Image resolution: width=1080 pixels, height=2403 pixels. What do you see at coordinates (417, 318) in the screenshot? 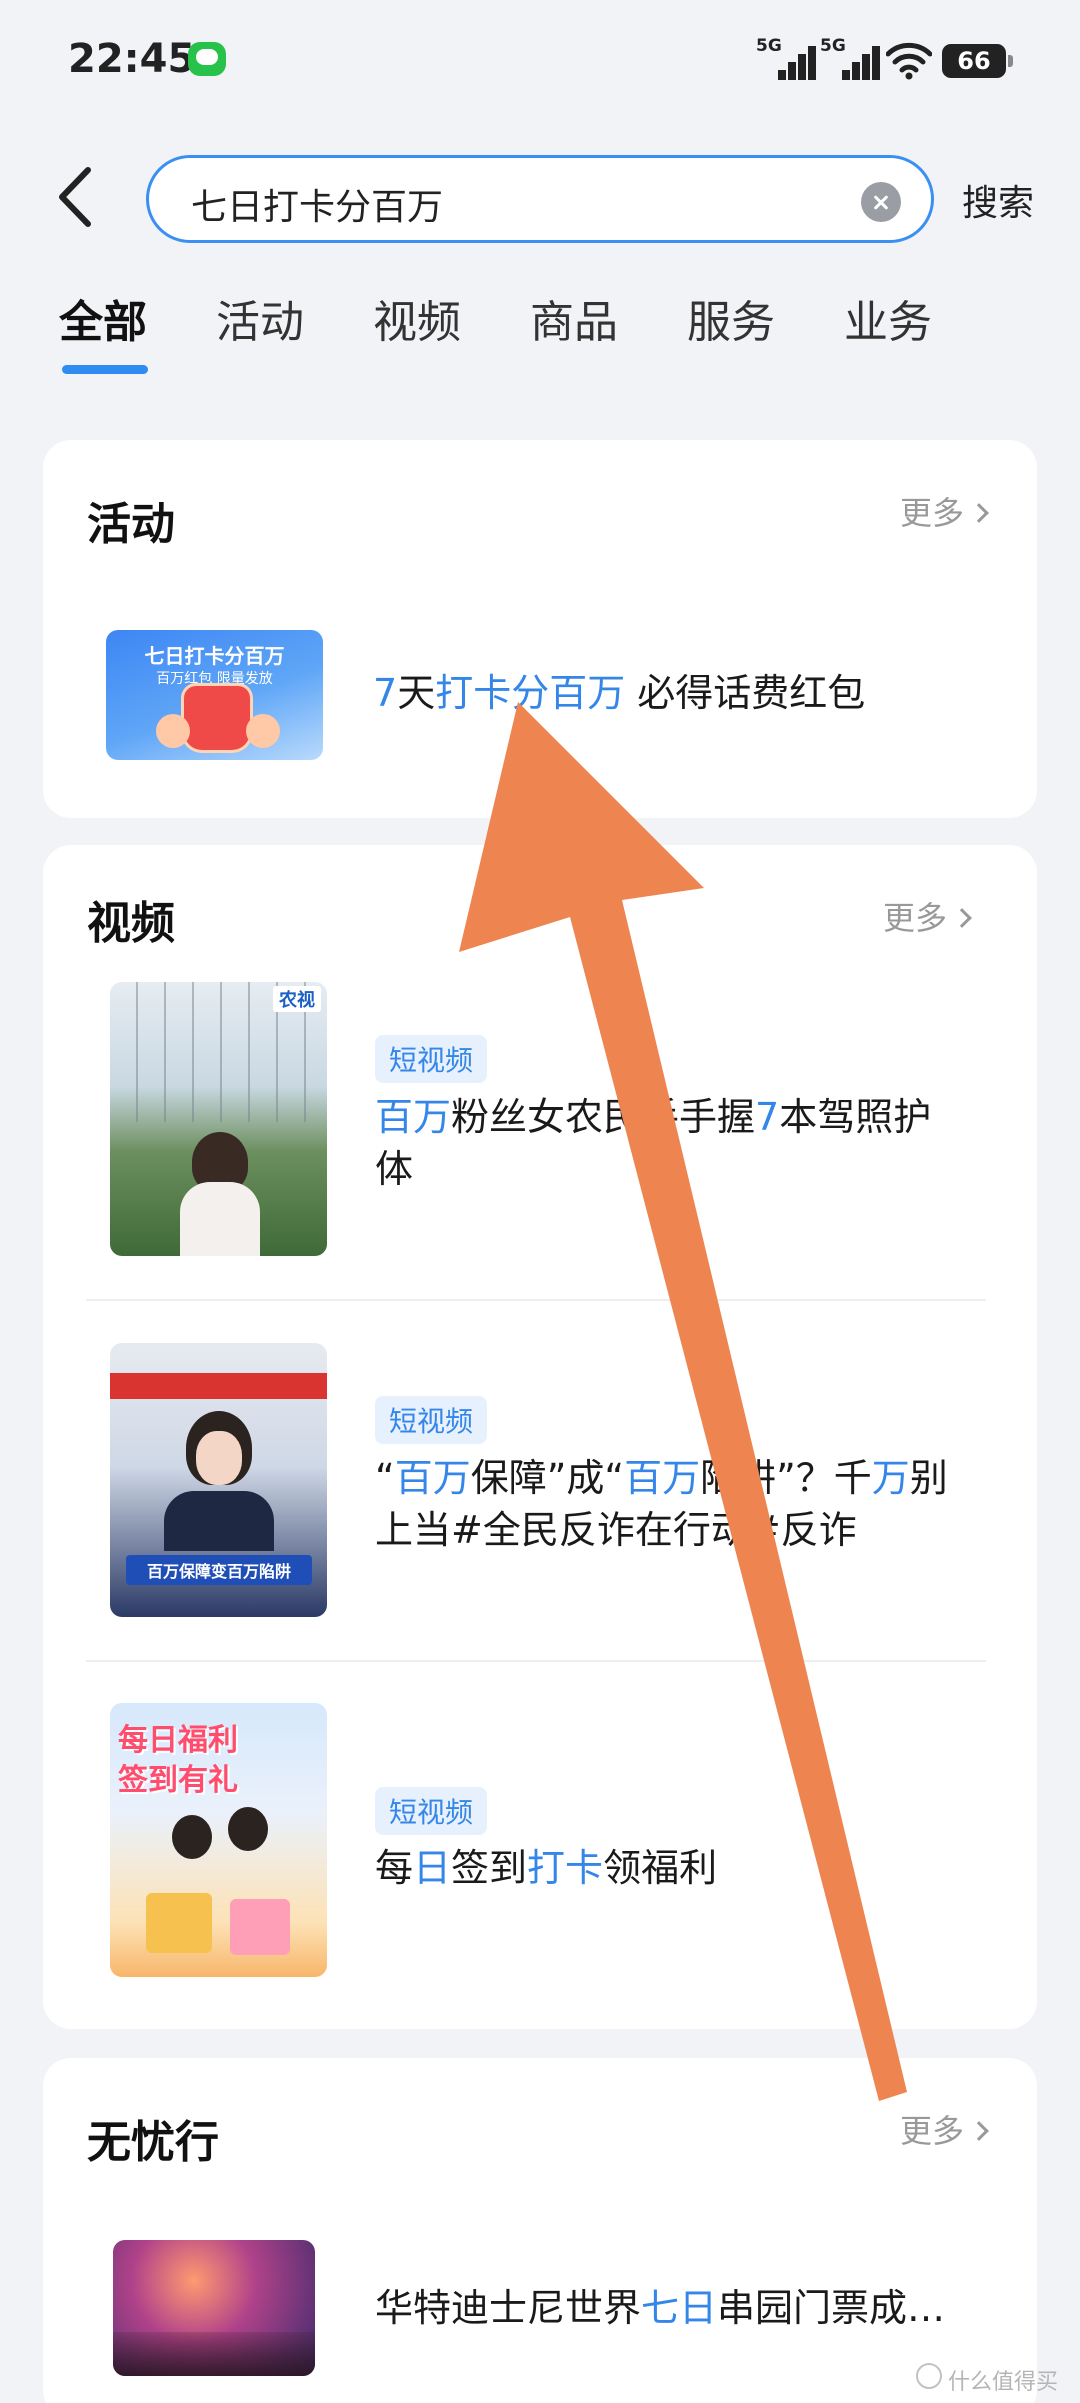
I see `tab-video: 视频` at bounding box center [417, 318].